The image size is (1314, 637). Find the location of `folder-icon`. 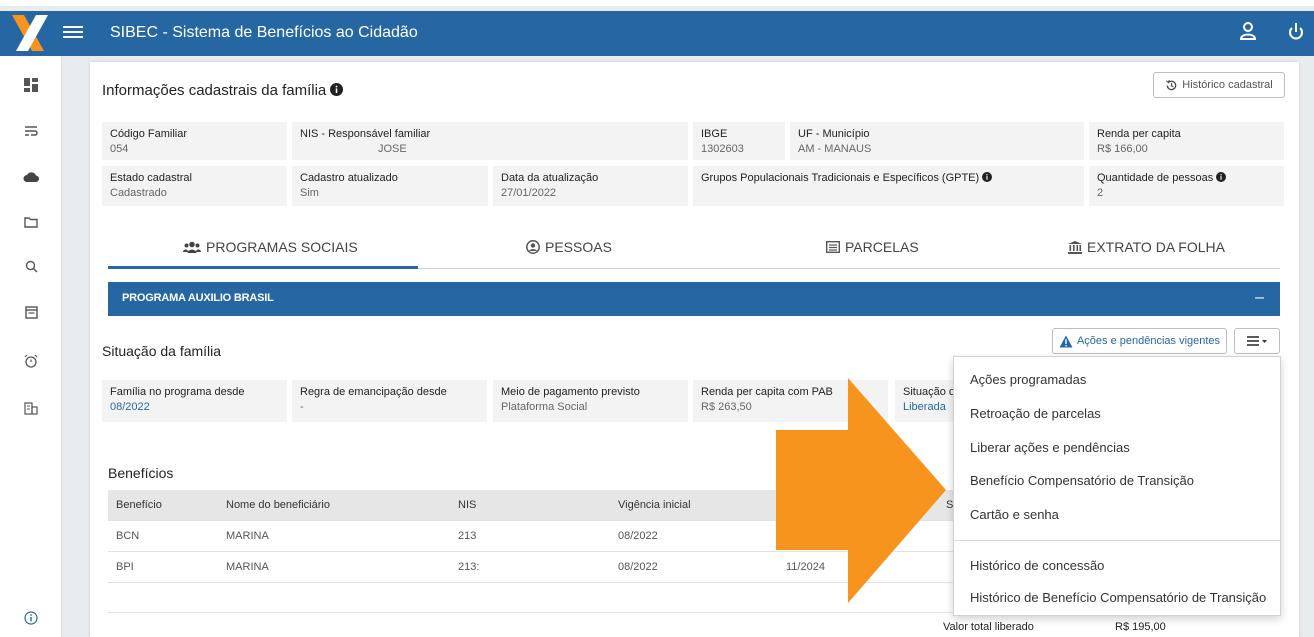

folder-icon is located at coordinates (31, 224).